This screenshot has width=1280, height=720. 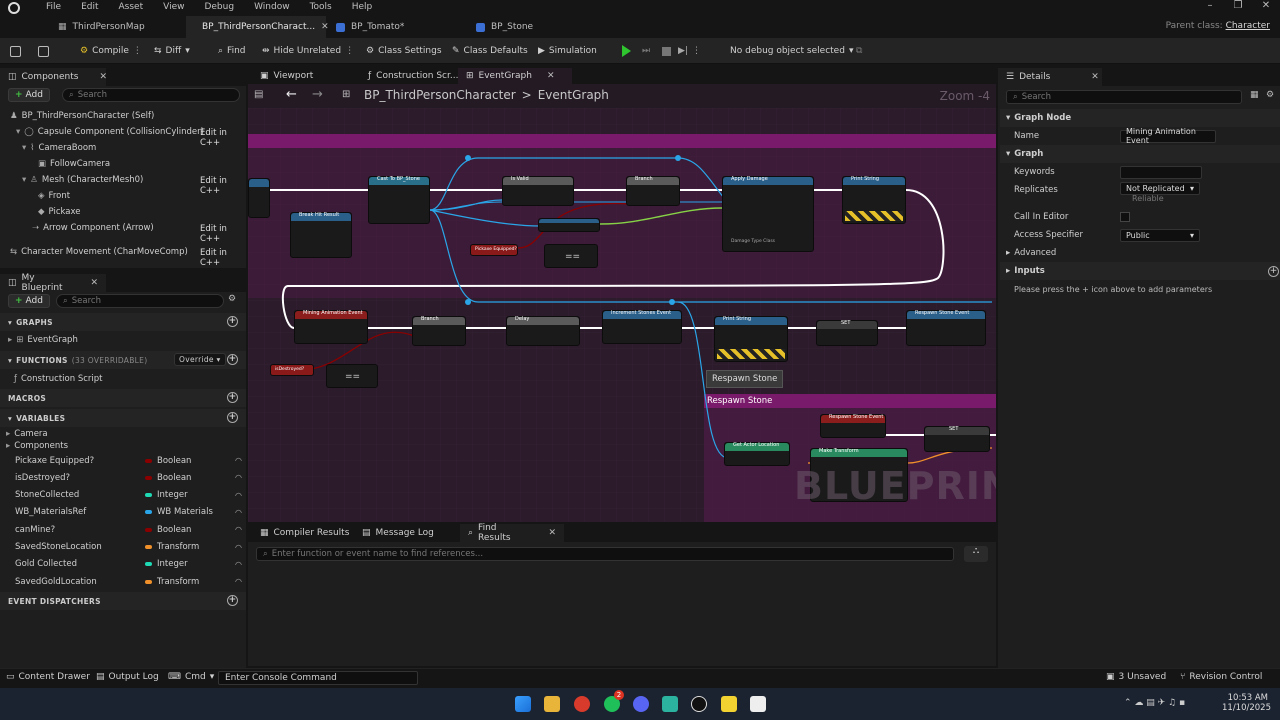 What do you see at coordinates (53, 77) in the screenshot?
I see `components-tab: ◫ Components ✕` at bounding box center [53, 77].